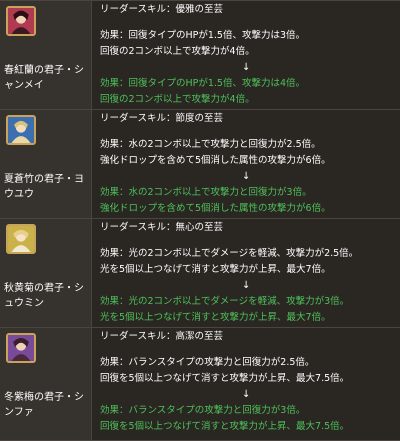 Image resolution: width=400 pixels, height=441 pixels. What do you see at coordinates (206, 192) in the screenshot?
I see `skill-after-line: 効果：水の2コンボ以上で攻撃力と回復力が3倍。` at bounding box center [206, 192].